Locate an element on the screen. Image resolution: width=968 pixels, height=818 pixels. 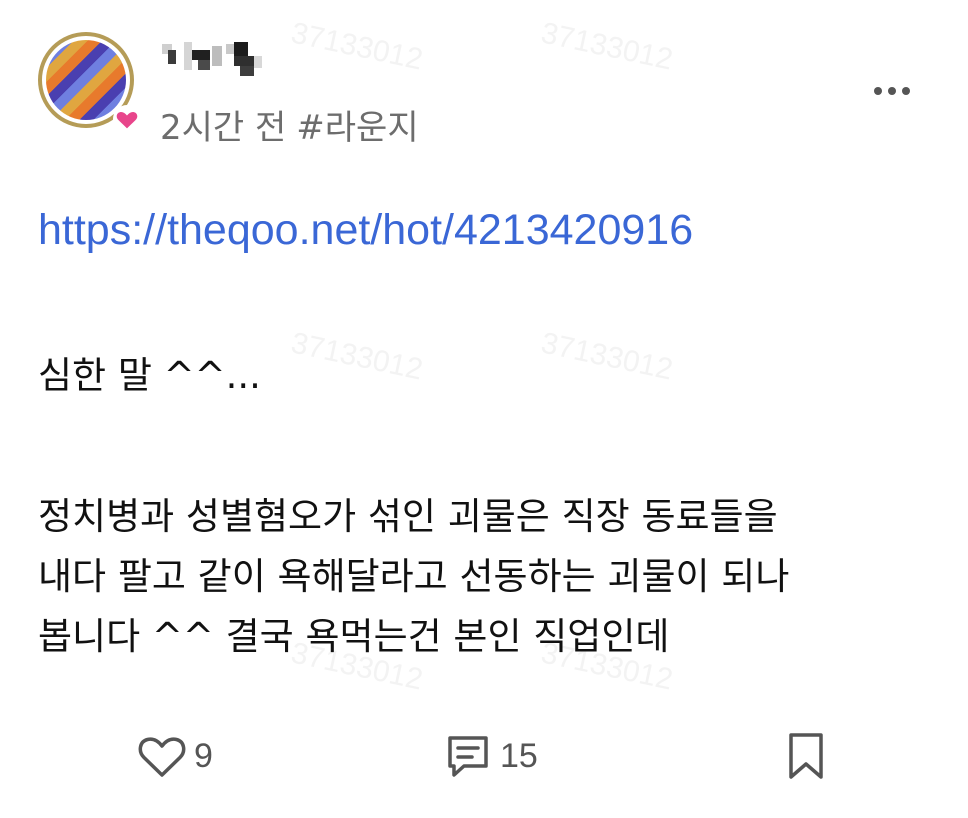
like-button: 9 is located at coordinates (174, 756).